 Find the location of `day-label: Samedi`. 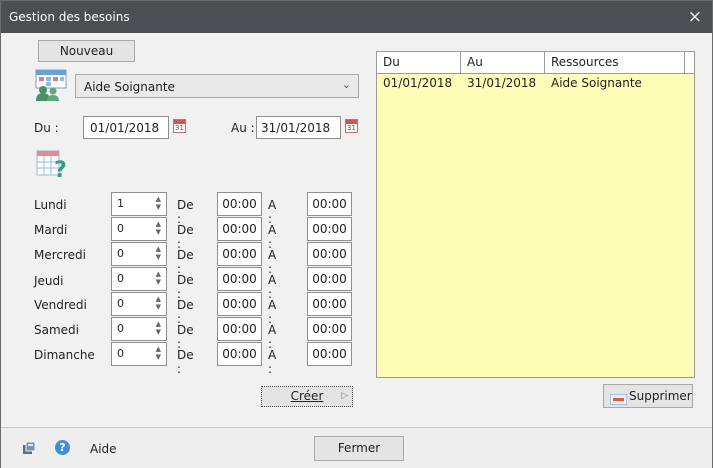

day-label: Samedi is located at coordinates (56, 330).